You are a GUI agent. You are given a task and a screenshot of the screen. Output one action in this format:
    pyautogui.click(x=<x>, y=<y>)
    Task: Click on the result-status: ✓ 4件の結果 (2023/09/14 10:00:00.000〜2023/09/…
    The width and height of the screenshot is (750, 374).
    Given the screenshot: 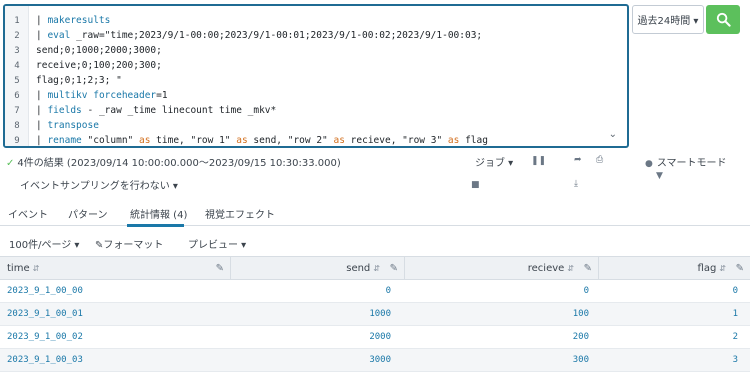 What is the action you would take?
    pyautogui.click(x=173, y=161)
    